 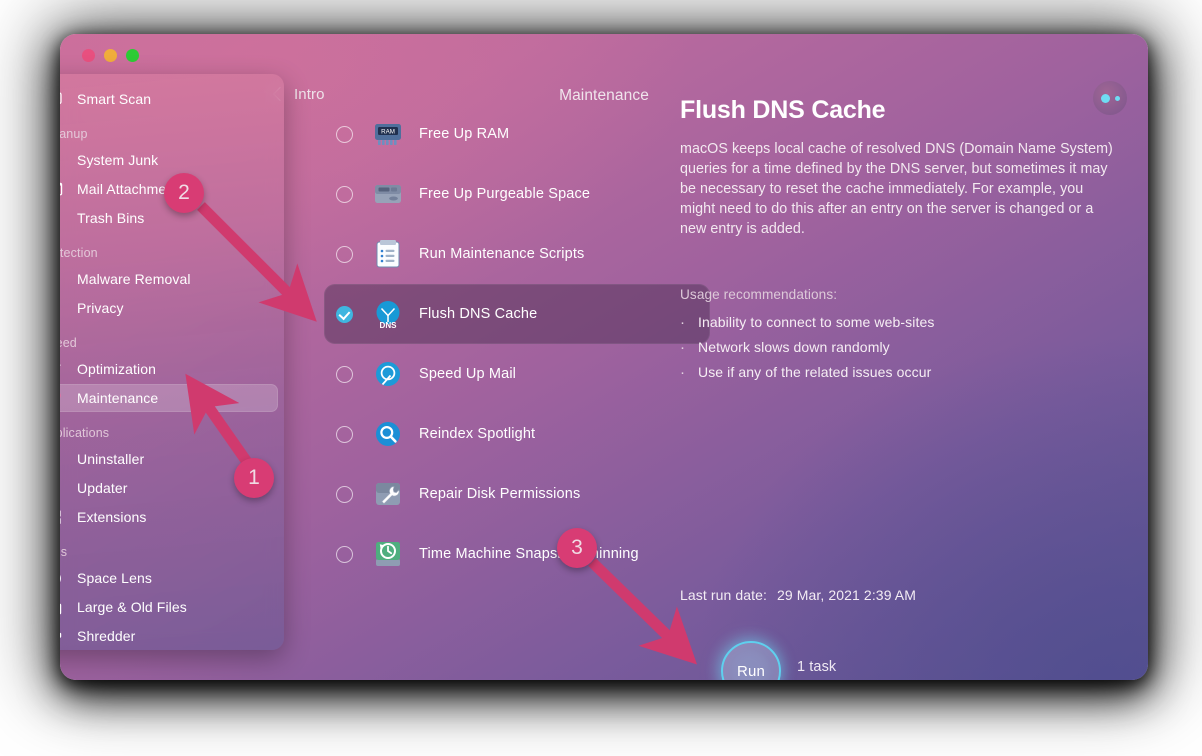 I want to click on sidebar-item-large-old-files: Large & Old Files, so click(x=169, y=607).